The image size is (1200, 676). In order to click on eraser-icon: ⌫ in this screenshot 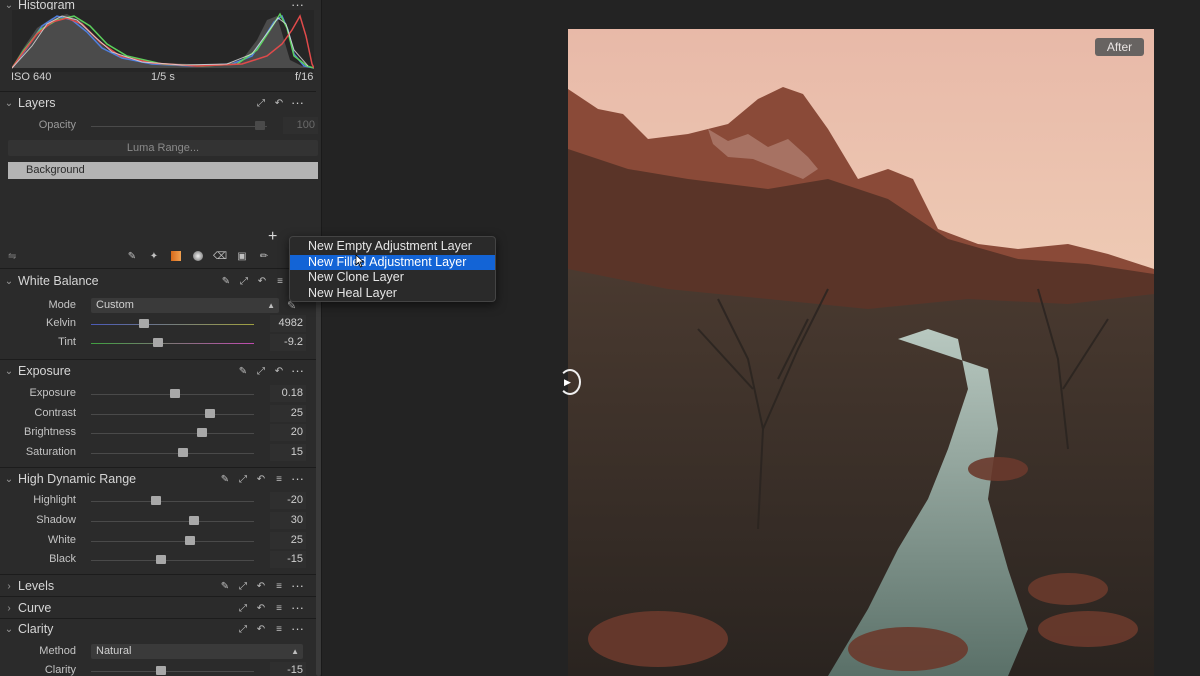, I will do `click(220, 256)`.